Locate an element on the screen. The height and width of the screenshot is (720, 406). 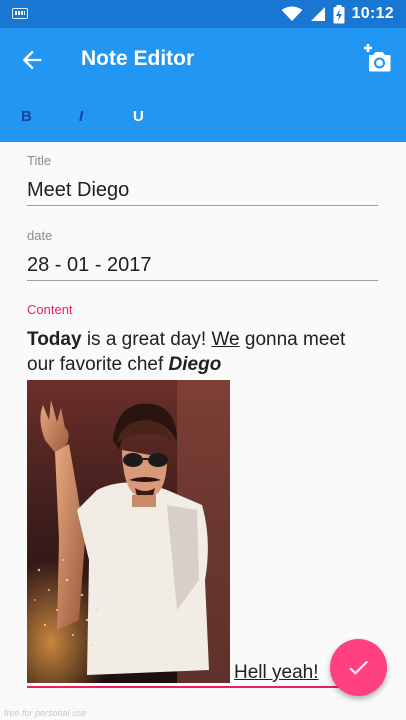
content-text-segment: is a great day! is located at coordinates (146, 339).